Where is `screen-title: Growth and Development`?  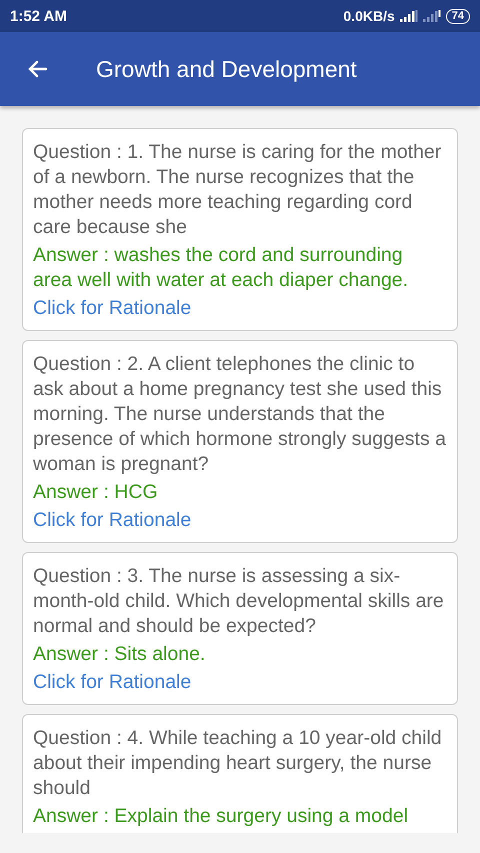 screen-title: Growth and Development is located at coordinates (226, 69).